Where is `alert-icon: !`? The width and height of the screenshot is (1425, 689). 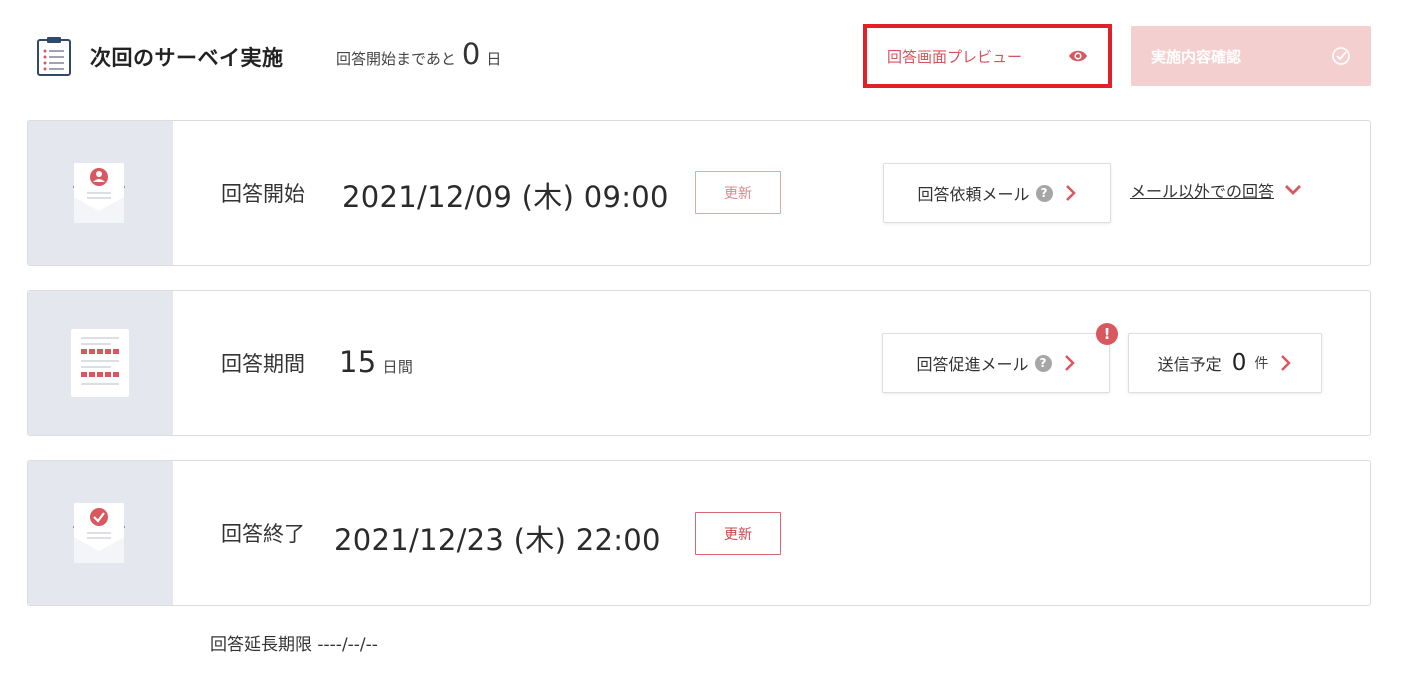
alert-icon: ! is located at coordinates (1107, 334).